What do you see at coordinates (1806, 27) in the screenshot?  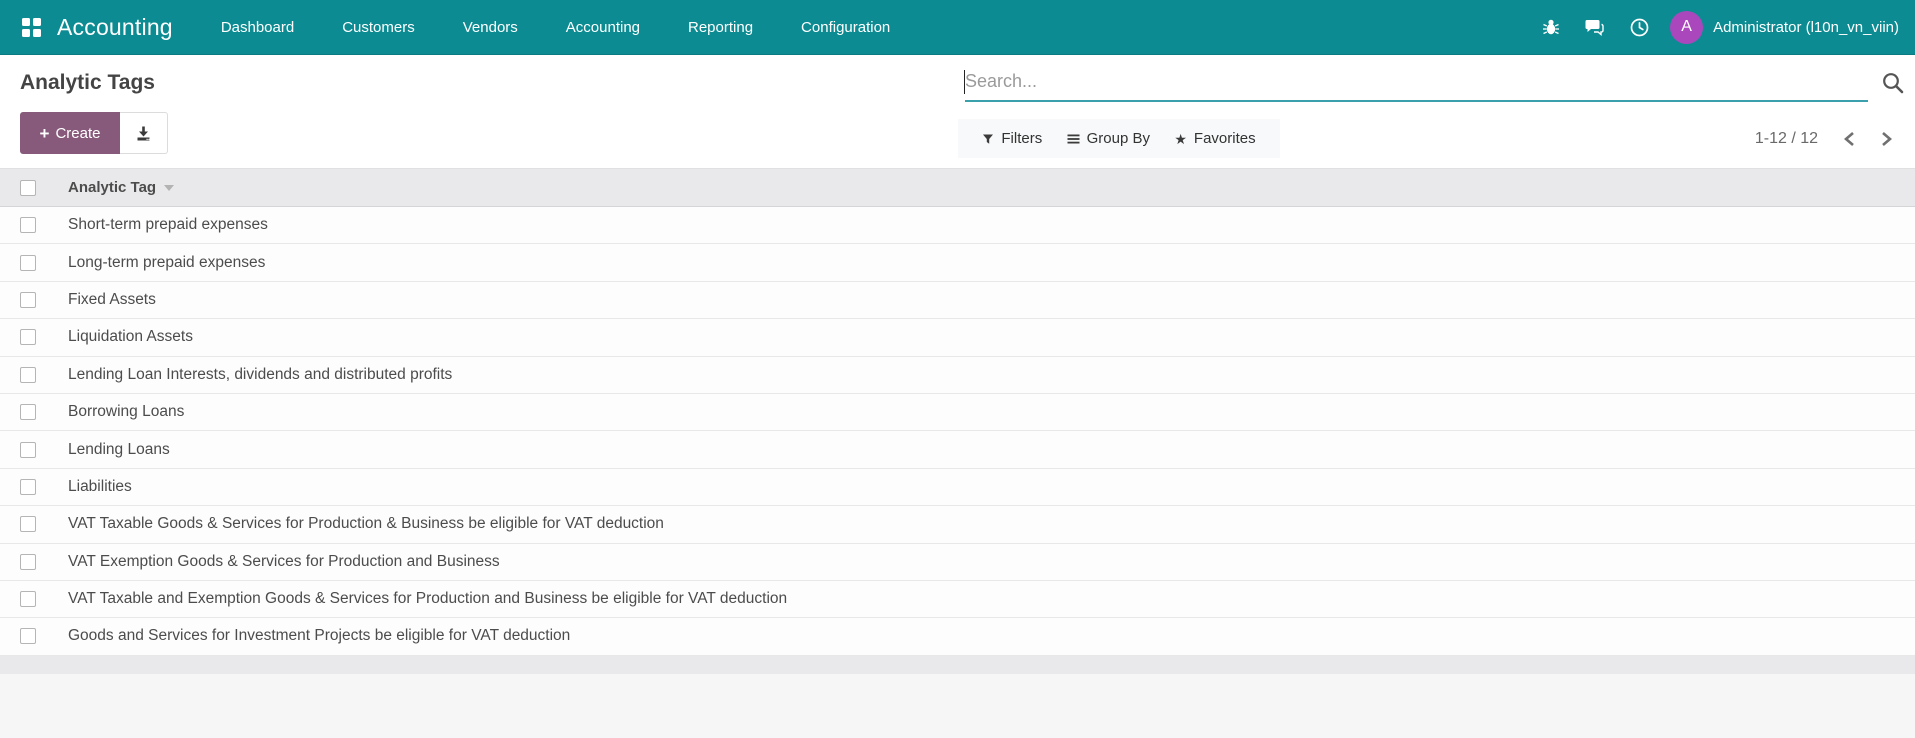 I see `user-menu: Administrator (l10n_vn_viin)` at bounding box center [1806, 27].